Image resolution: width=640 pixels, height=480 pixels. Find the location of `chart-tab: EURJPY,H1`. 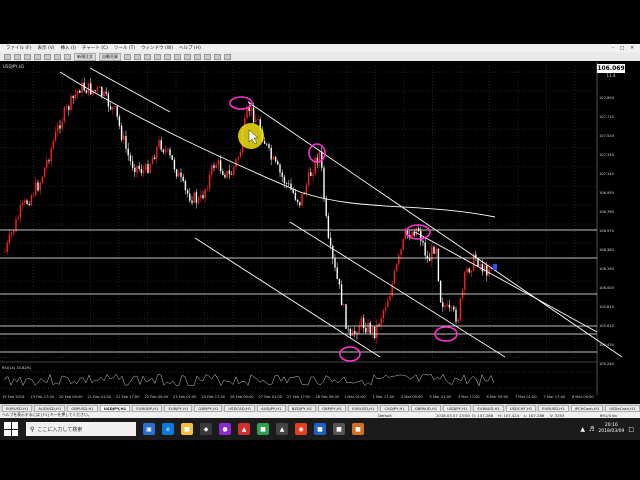

chart-tab: EURJPY,H1 is located at coordinates (178, 408).